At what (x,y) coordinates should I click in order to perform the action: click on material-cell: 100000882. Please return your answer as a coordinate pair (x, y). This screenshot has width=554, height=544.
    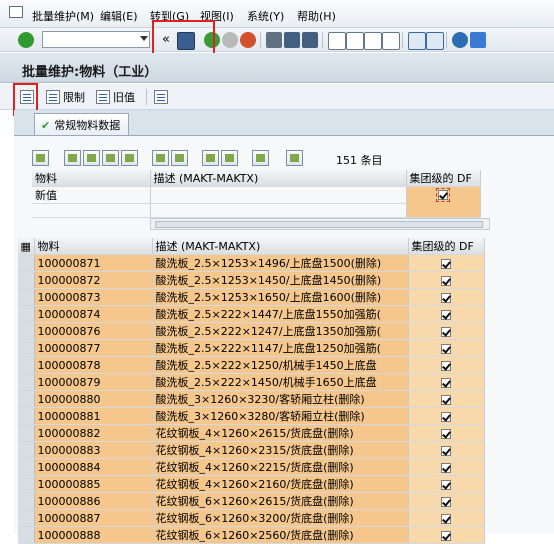
    Looking at the image, I should click on (93, 433).